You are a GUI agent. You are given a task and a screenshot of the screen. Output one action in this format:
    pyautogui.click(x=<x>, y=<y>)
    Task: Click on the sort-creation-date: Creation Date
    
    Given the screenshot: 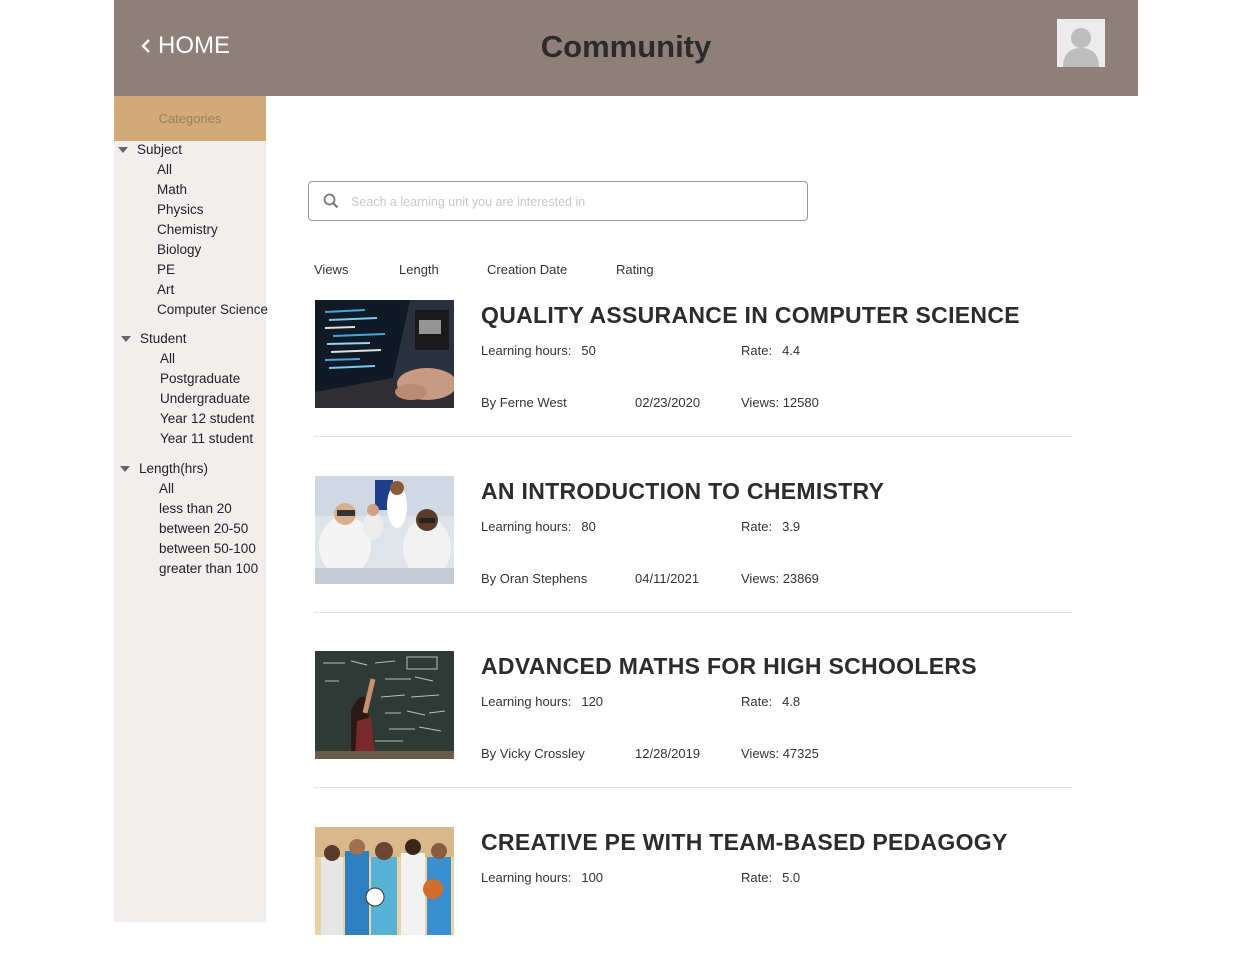 What is the action you would take?
    pyautogui.click(x=527, y=269)
    